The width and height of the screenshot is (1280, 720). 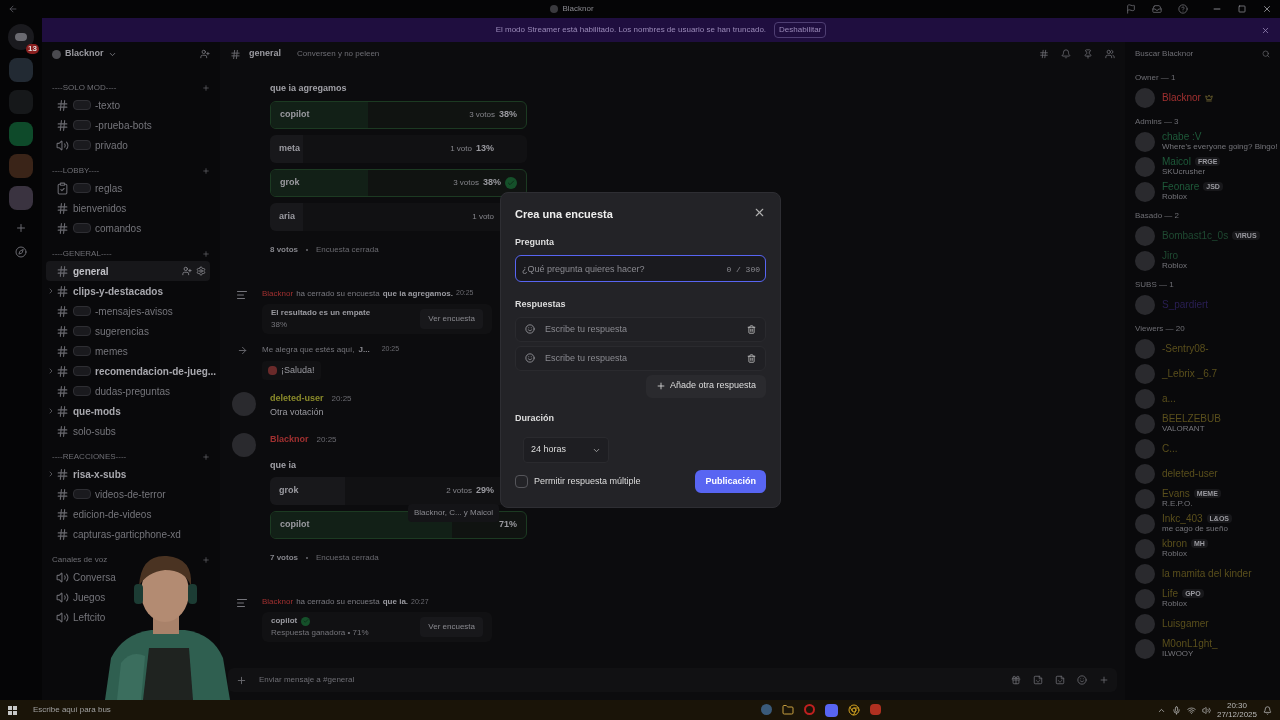 What do you see at coordinates (78, 617) in the screenshot?
I see `channel-item: Leftcito` at bounding box center [78, 617].